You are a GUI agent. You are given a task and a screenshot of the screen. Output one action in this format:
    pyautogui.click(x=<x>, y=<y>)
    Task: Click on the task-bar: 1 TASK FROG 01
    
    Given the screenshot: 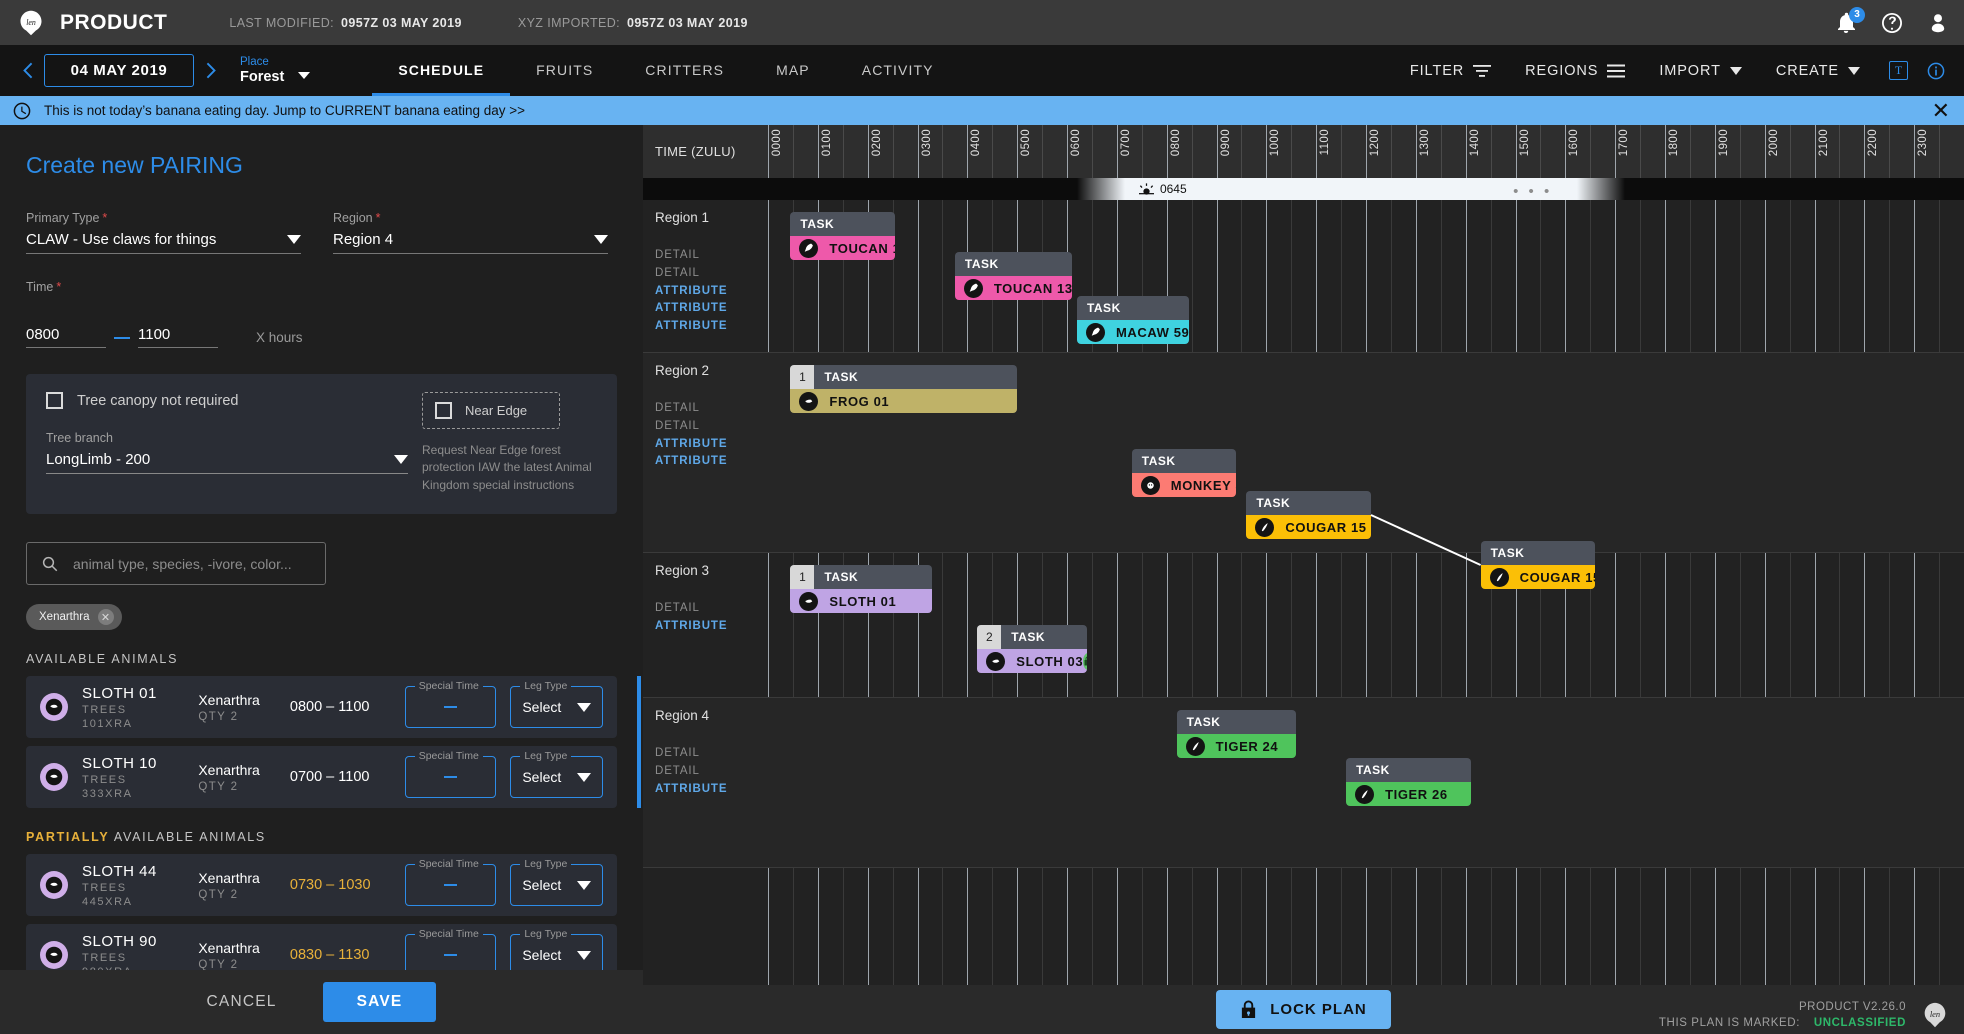 What is the action you would take?
    pyautogui.click(x=904, y=389)
    